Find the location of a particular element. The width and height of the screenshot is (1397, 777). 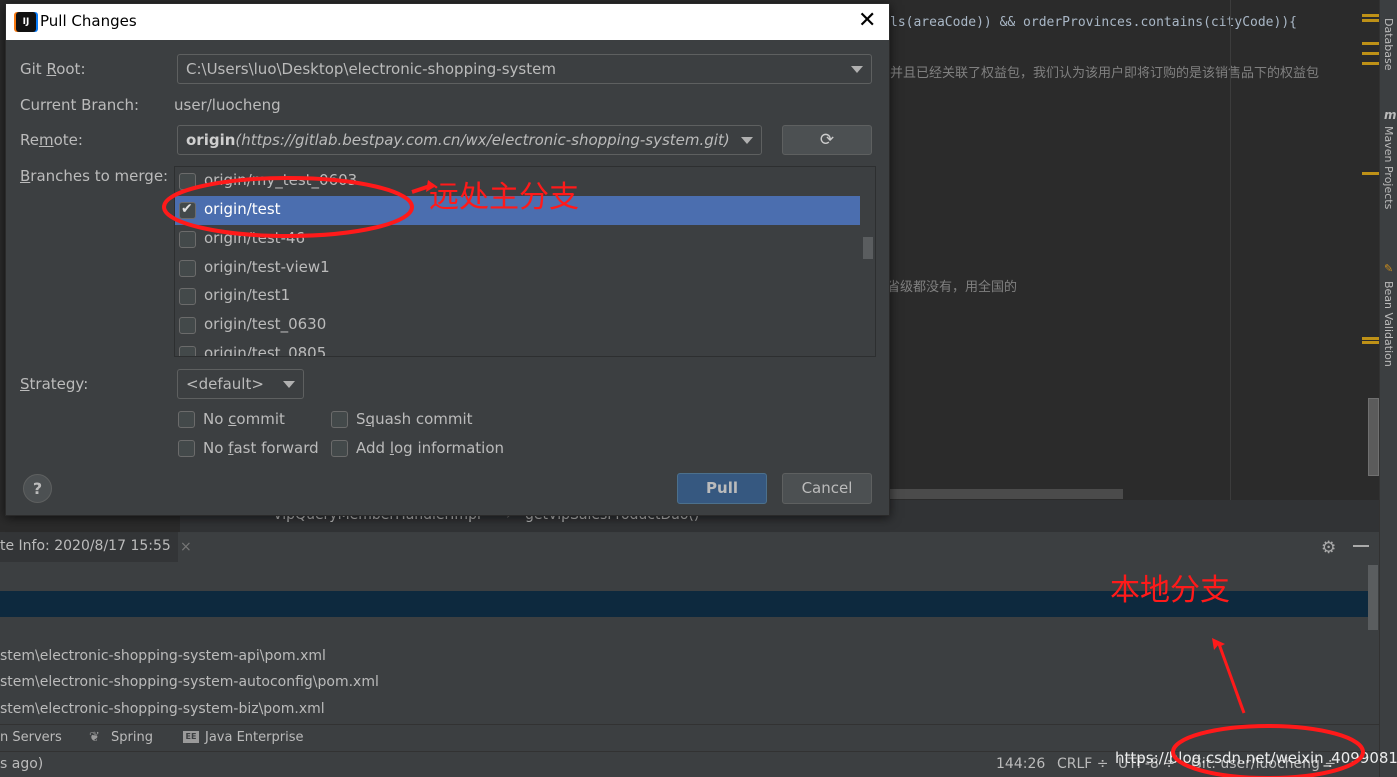

branch-item: origin/test_0630 is located at coordinates (517, 325).